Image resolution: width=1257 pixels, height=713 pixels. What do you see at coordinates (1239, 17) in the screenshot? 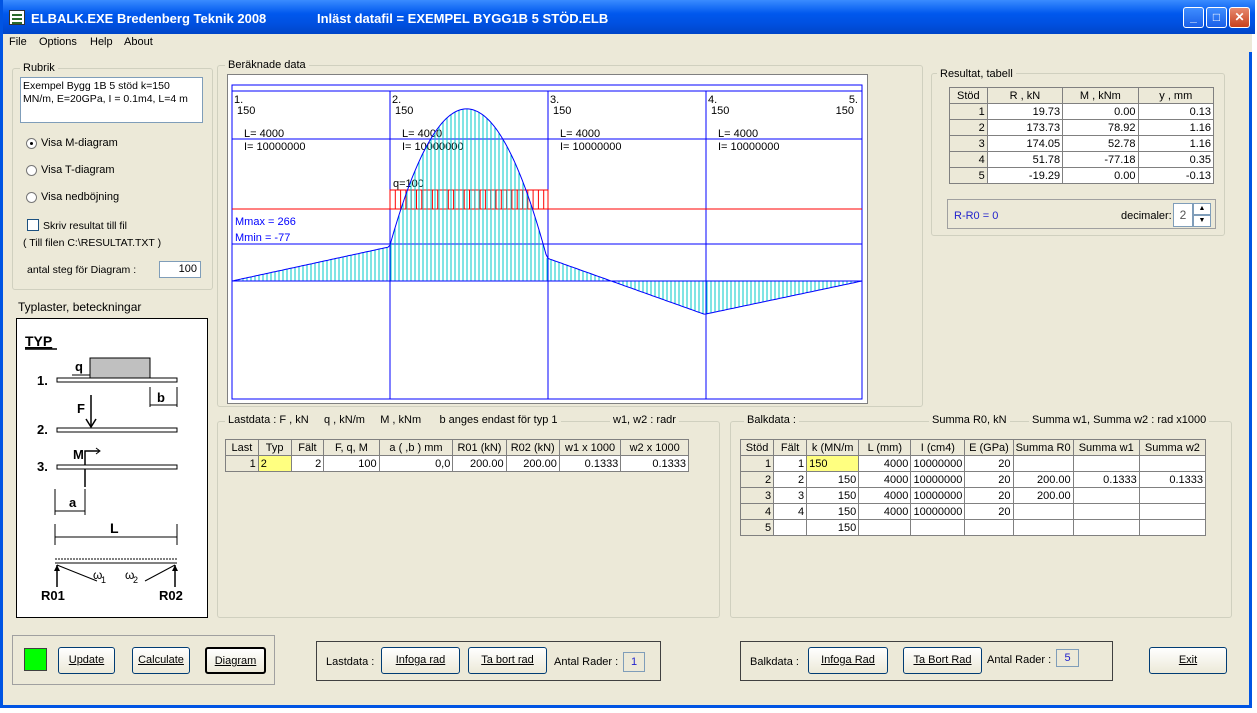
I see `close-icon: ✕` at bounding box center [1239, 17].